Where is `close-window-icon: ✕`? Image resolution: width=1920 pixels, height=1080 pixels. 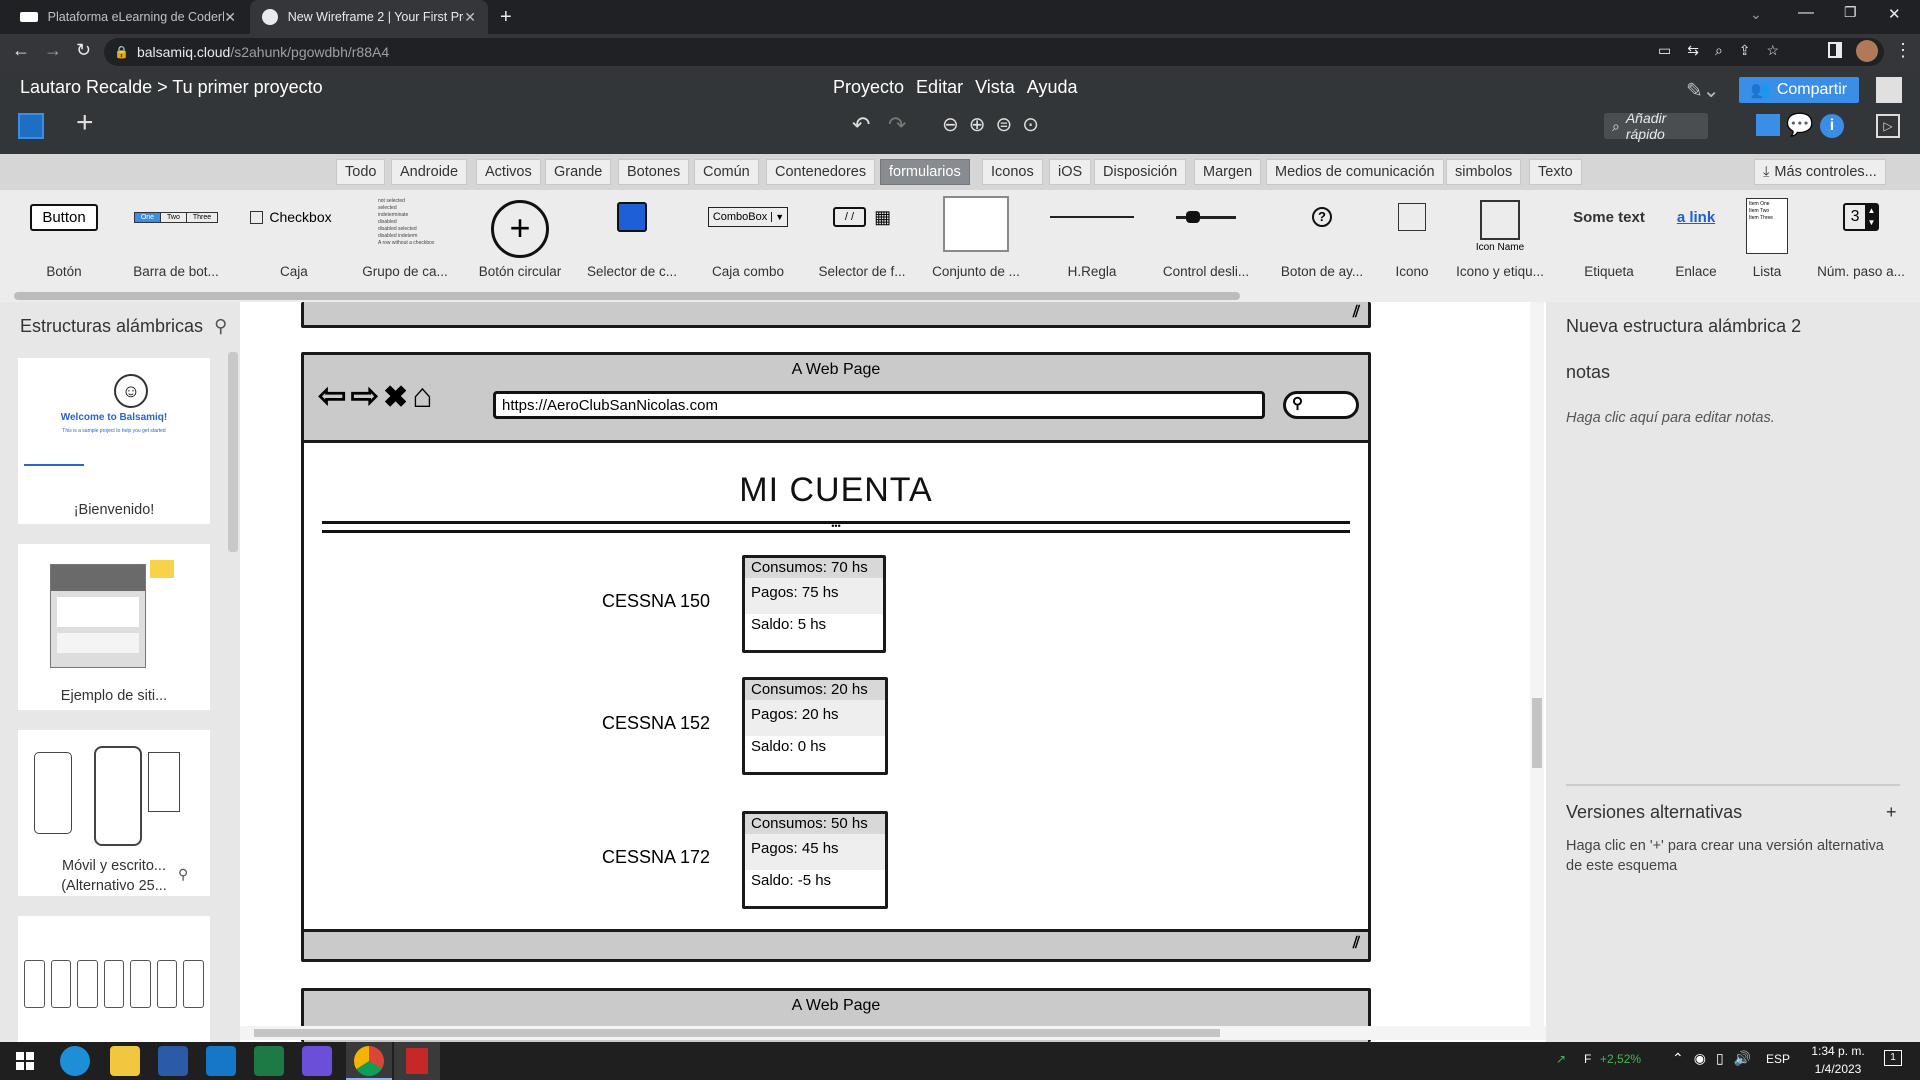
close-window-icon: ✕ is located at coordinates (1894, 14).